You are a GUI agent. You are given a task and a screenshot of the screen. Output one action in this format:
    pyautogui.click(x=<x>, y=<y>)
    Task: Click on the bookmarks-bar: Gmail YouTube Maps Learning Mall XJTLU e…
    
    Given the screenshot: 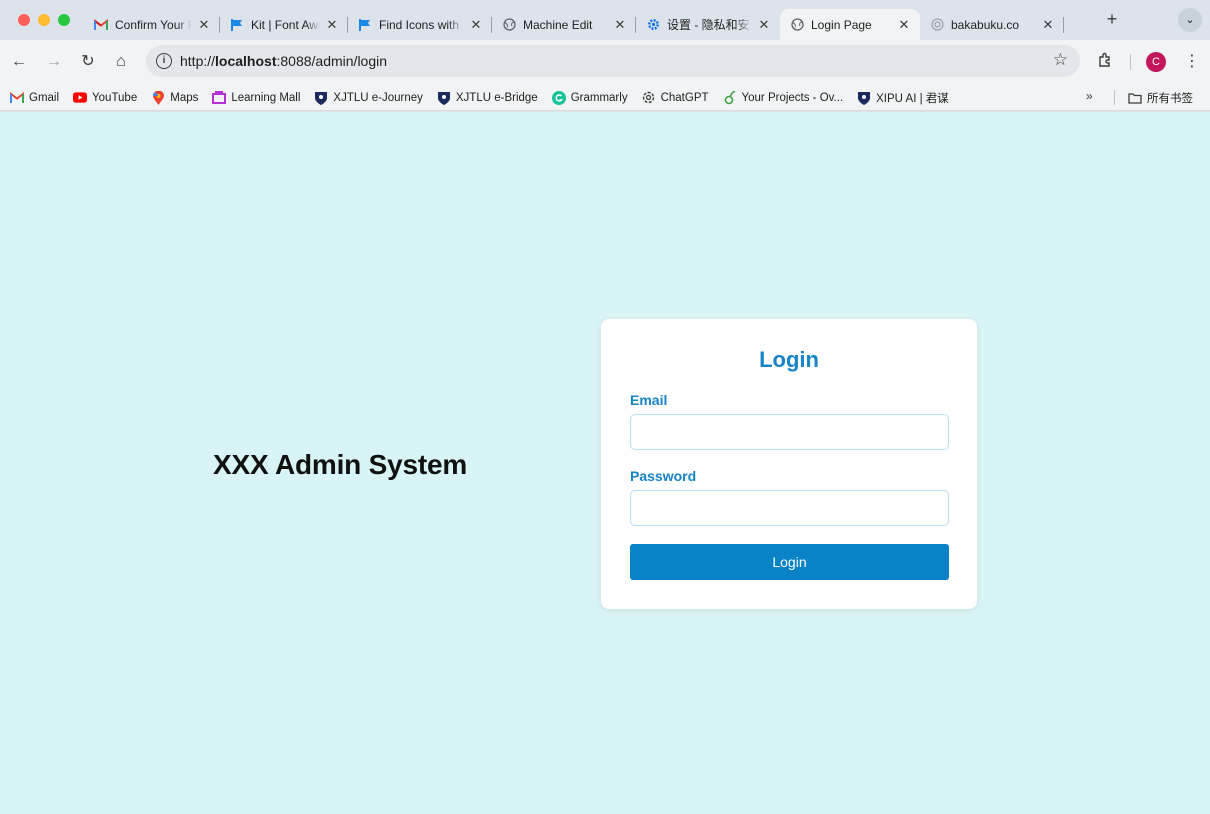 What is the action you would take?
    pyautogui.click(x=605, y=97)
    